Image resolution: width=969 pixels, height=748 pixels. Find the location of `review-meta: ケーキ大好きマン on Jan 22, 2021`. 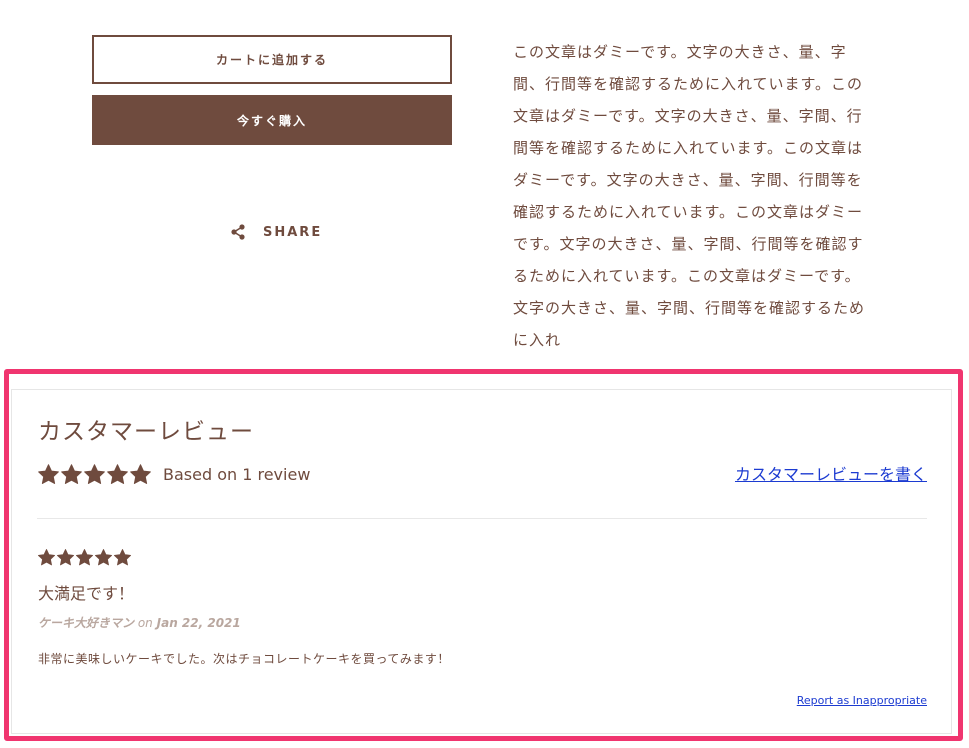

review-meta: ケーキ大好きマン on Jan 22, 2021 is located at coordinates (139, 622).